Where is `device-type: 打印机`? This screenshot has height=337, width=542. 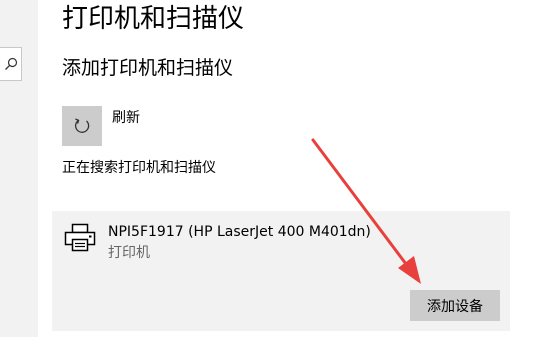
device-type: 打印机 is located at coordinates (129, 253).